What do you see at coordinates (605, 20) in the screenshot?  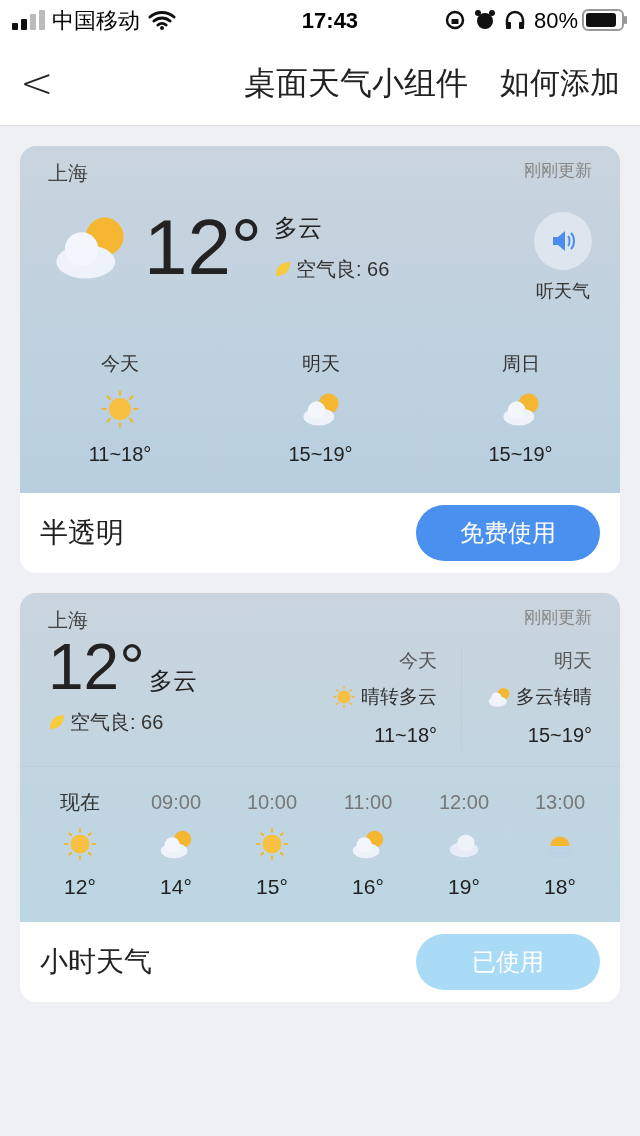 I see `battery-icon` at bounding box center [605, 20].